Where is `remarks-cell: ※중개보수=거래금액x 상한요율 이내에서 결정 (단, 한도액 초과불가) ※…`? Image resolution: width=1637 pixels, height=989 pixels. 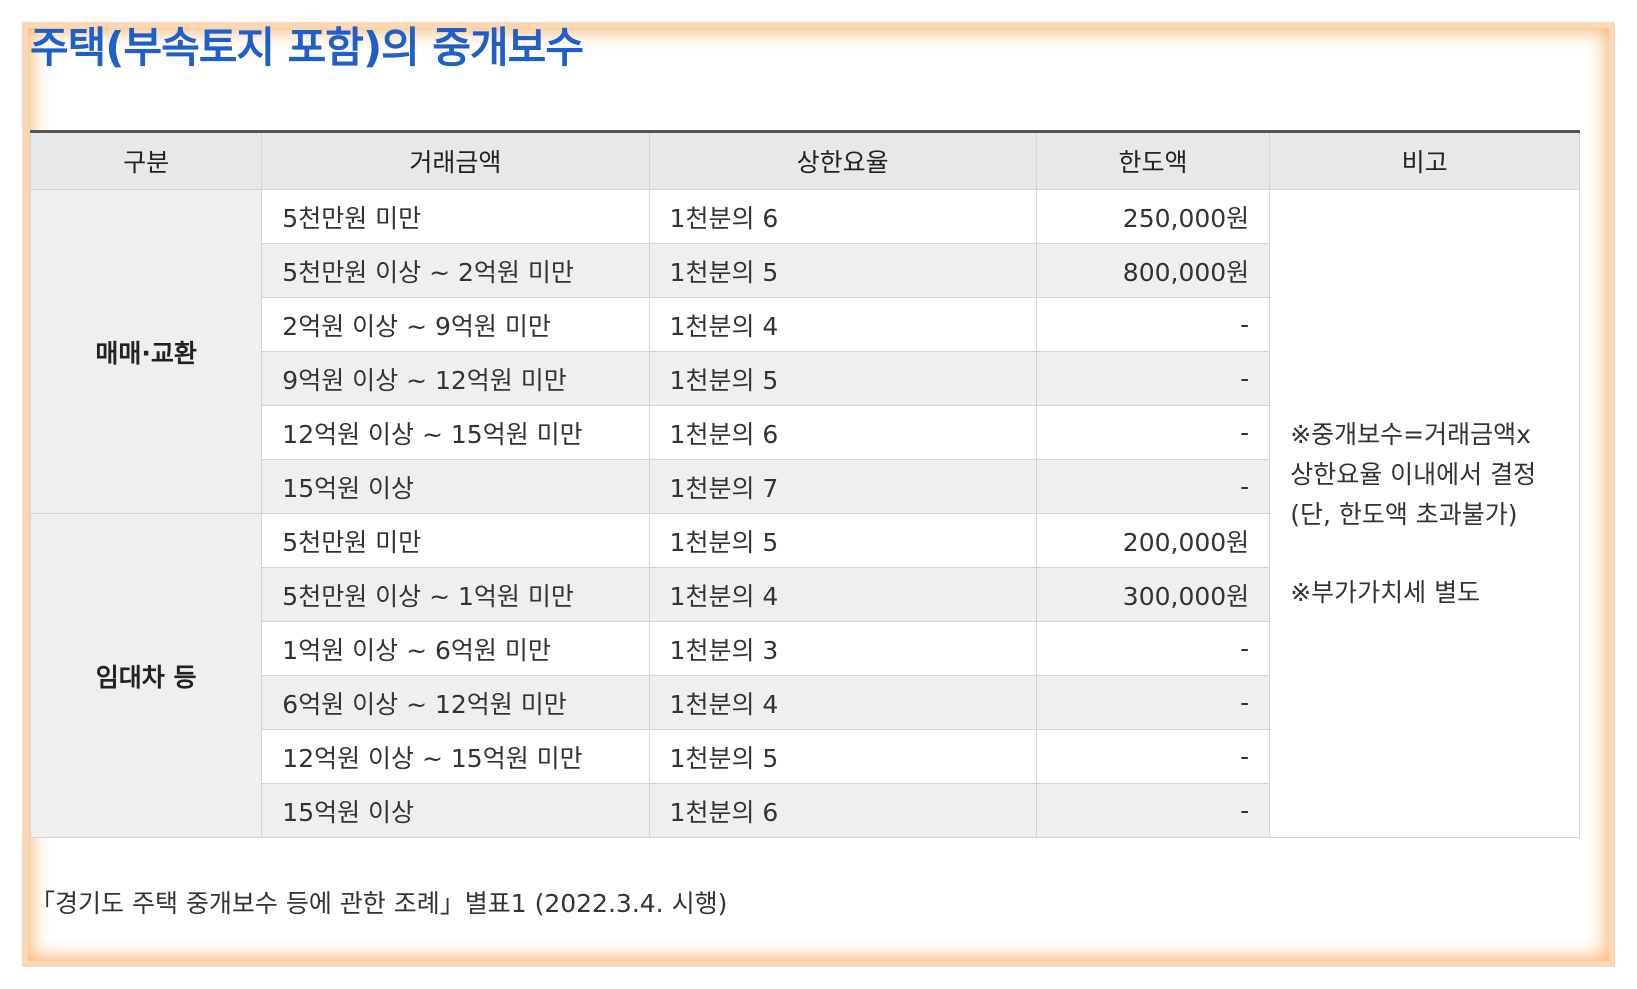 remarks-cell: ※중개보수=거래금액x 상한요율 이내에서 결정 (단, 한도액 초과불가) ※… is located at coordinates (1424, 513).